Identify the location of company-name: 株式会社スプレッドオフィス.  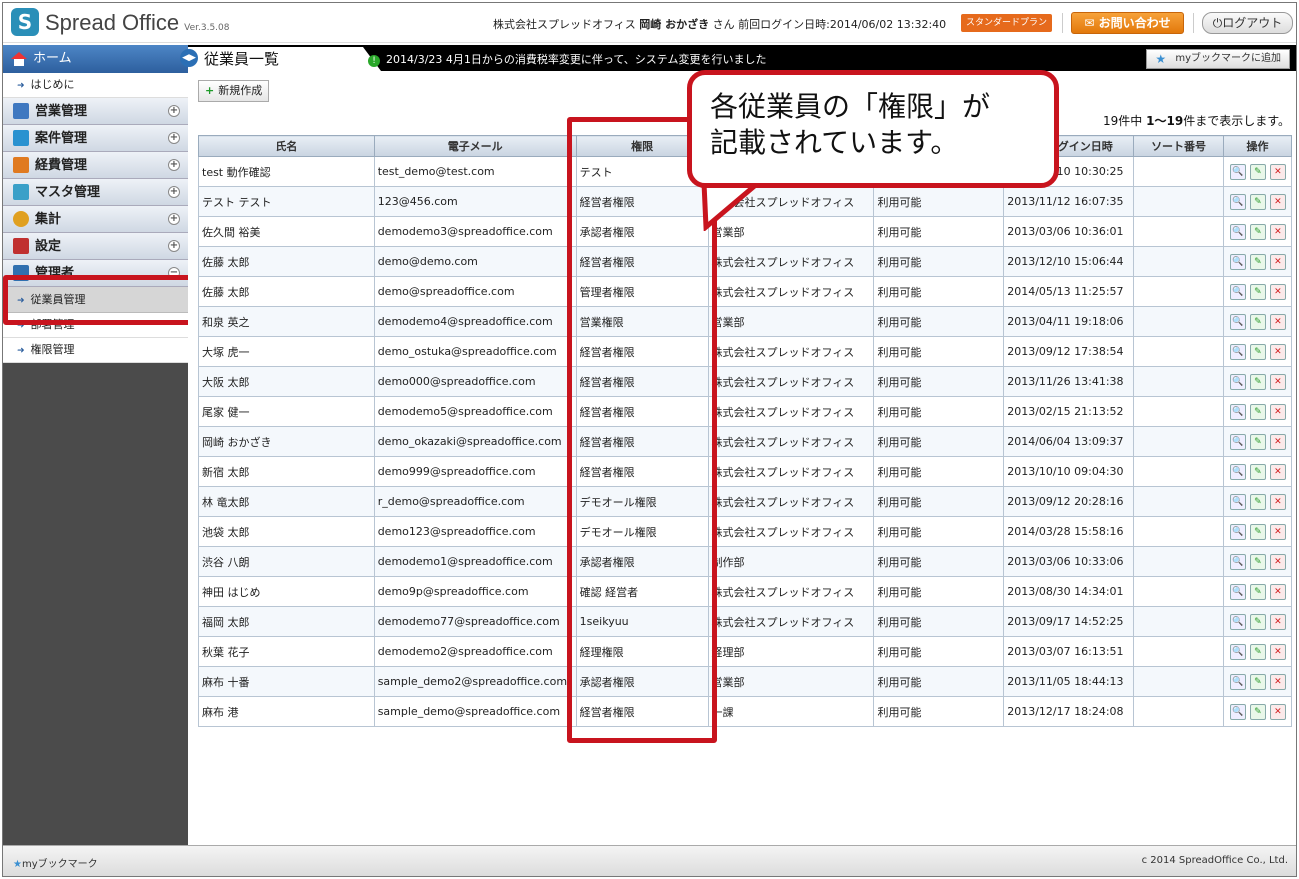
(564, 24).